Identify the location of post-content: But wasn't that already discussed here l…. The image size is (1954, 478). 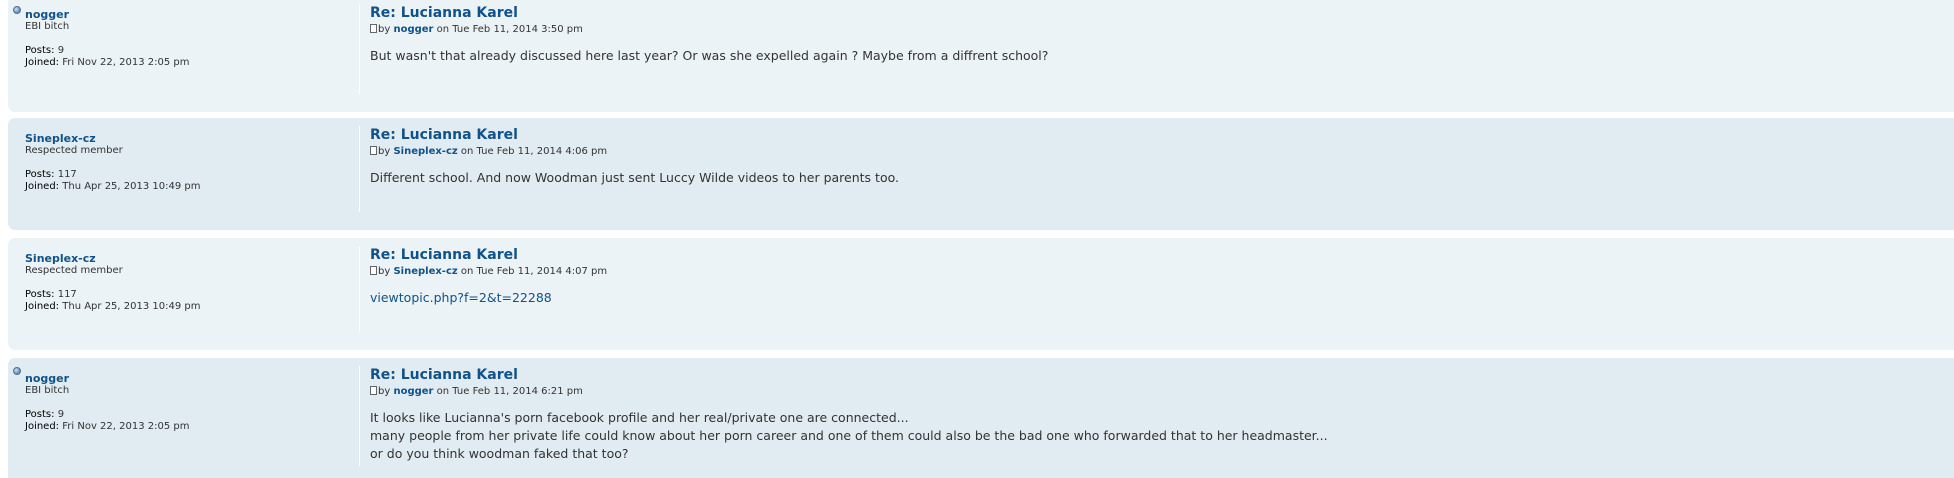
(1152, 56).